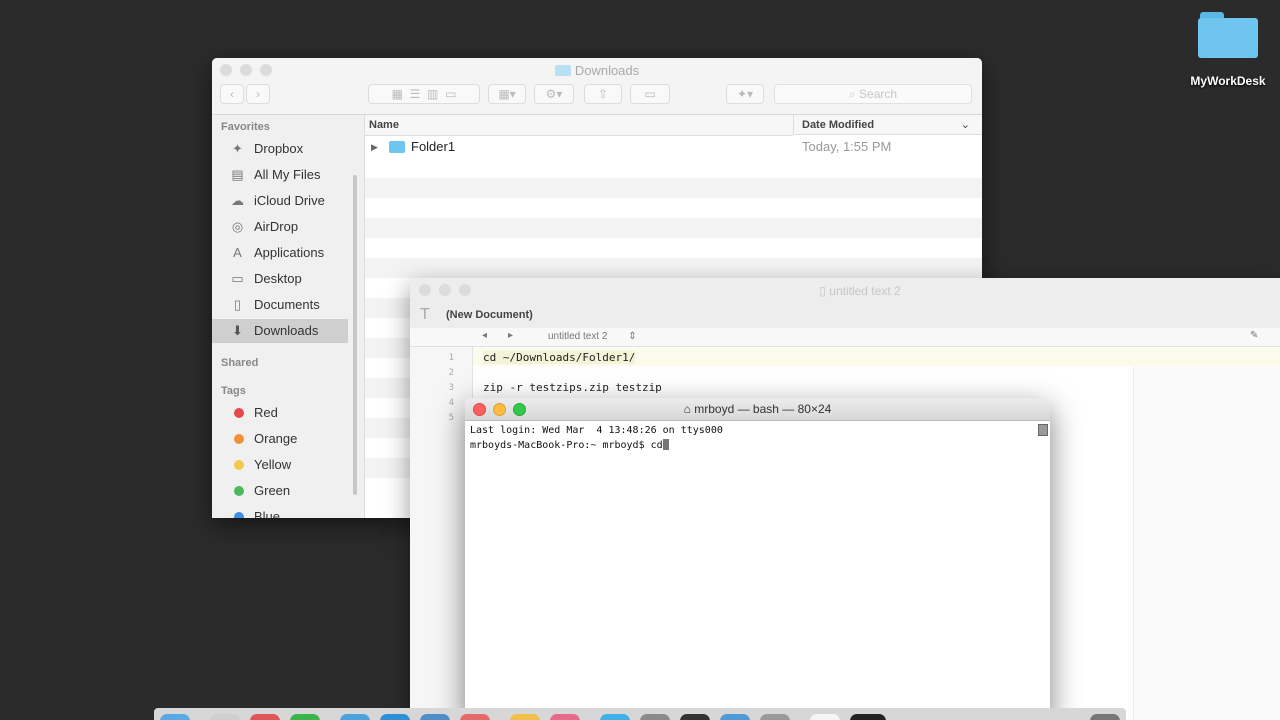 This screenshot has width=1280, height=720. Describe the element at coordinates (592, 336) in the screenshot. I see `document-selector: untitled text 2 ⇕` at that location.